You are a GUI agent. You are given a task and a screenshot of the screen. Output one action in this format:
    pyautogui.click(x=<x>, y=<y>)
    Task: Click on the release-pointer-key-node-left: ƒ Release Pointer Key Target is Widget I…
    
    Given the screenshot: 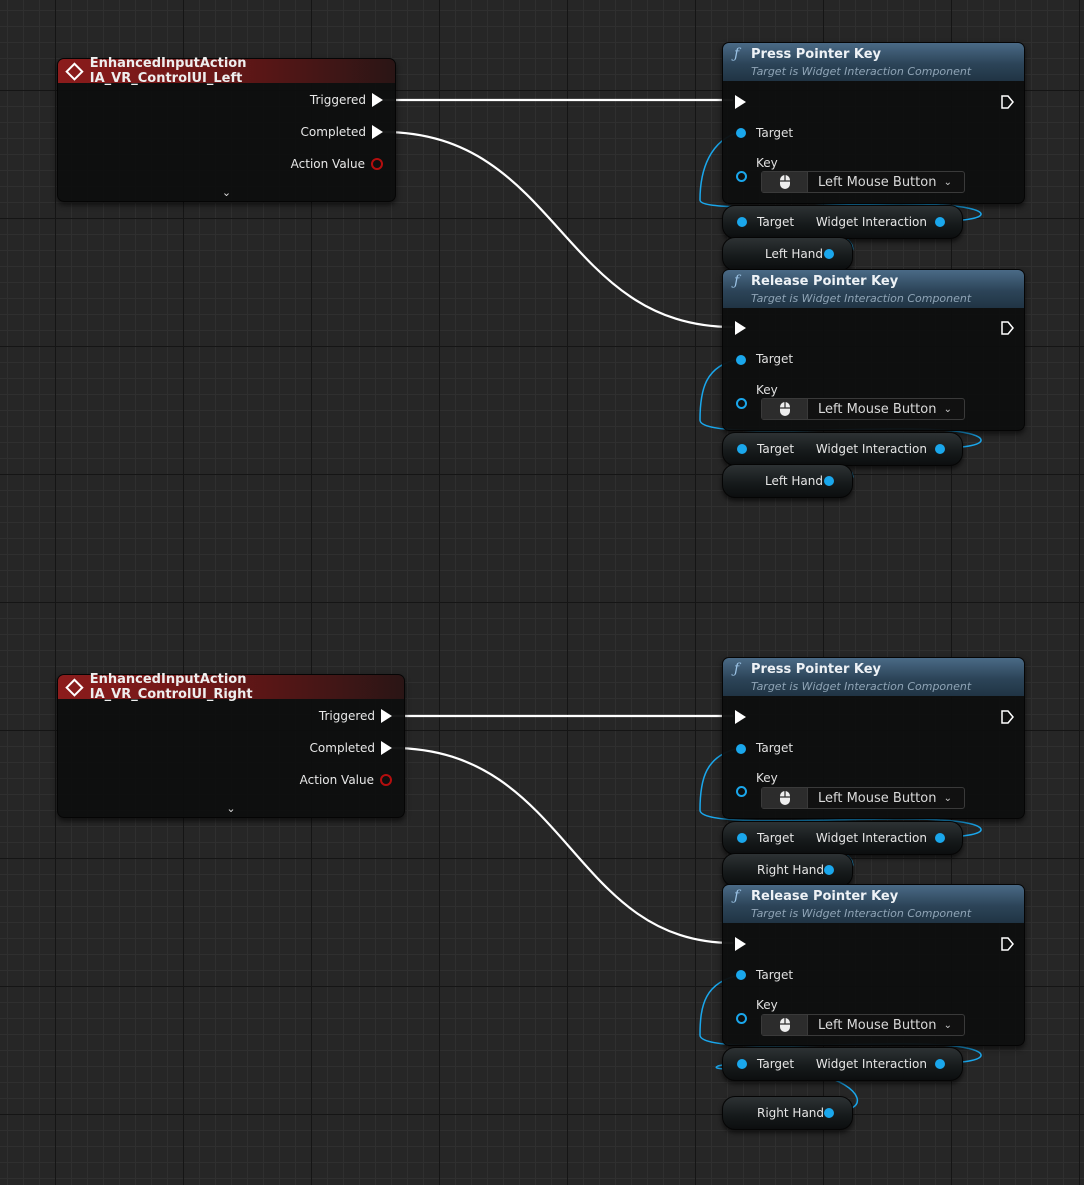 What is the action you would take?
    pyautogui.click(x=873, y=350)
    